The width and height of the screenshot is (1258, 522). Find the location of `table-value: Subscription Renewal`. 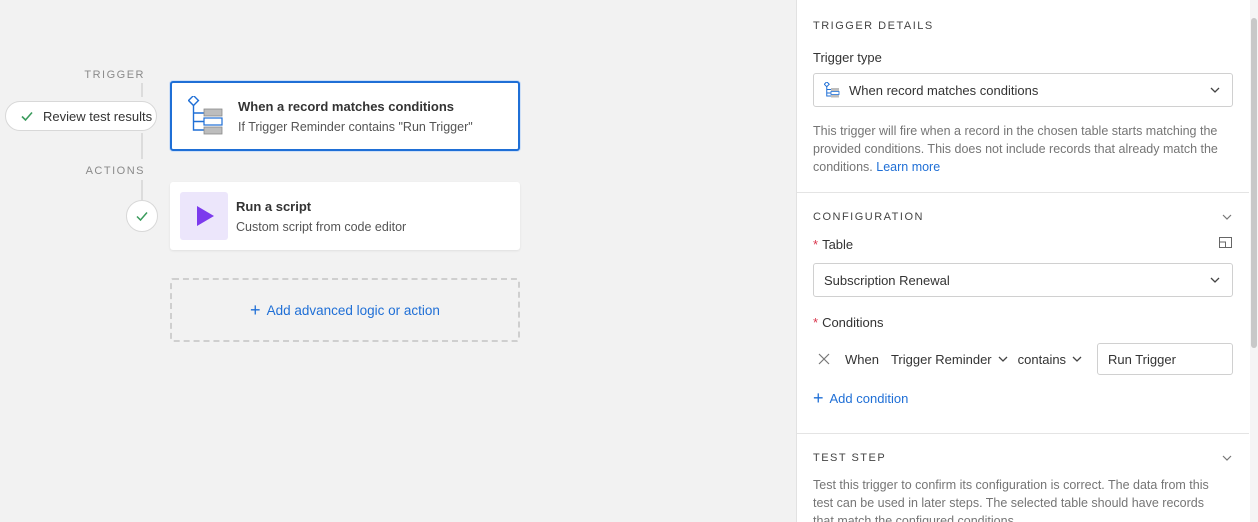

table-value: Subscription Renewal is located at coordinates (887, 280).